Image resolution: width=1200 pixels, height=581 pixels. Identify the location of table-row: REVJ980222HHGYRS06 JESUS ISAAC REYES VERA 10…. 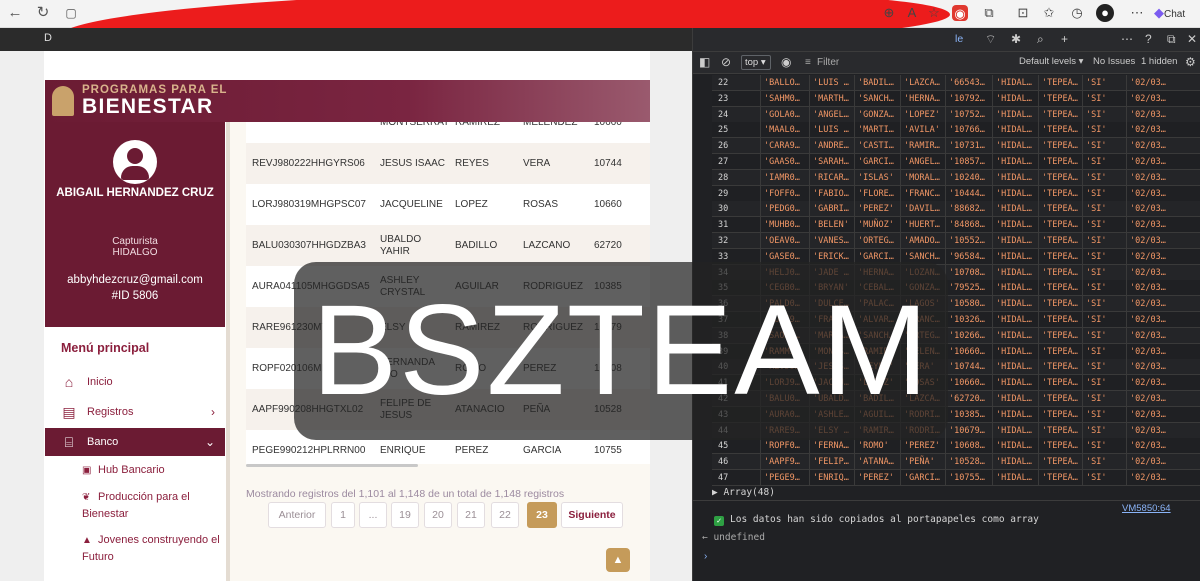
(448, 163).